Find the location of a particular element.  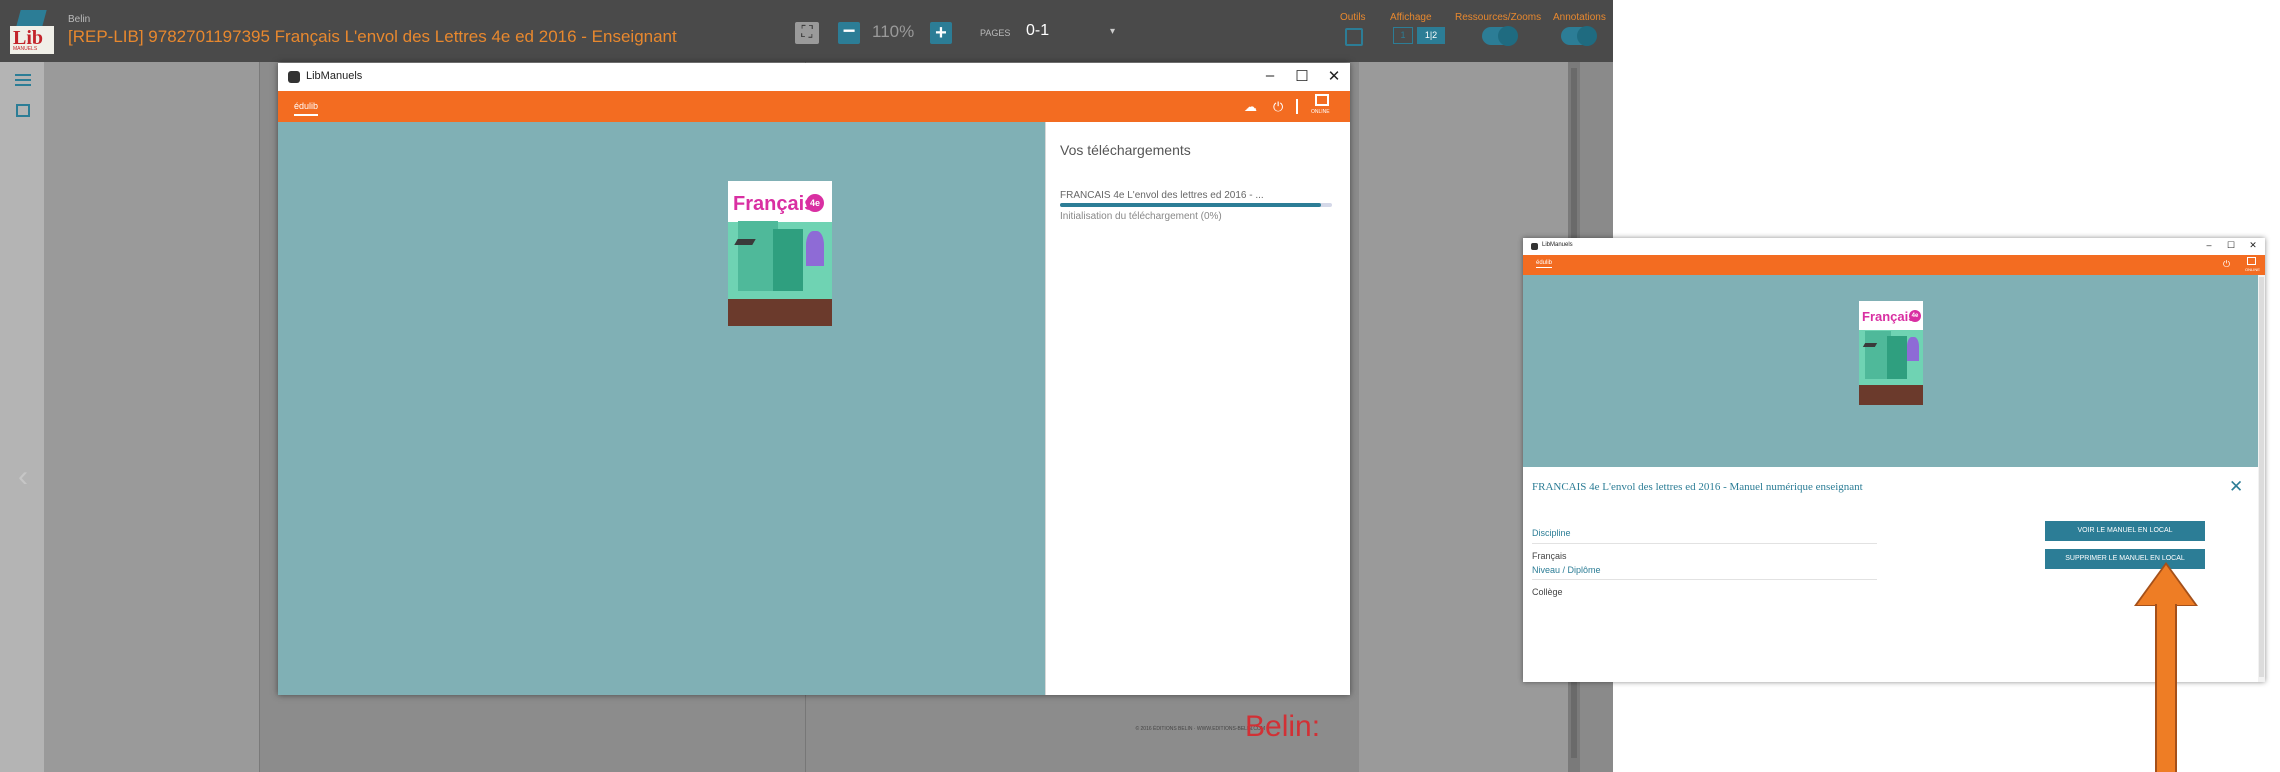

header-separator is located at coordinates (1297, 106).